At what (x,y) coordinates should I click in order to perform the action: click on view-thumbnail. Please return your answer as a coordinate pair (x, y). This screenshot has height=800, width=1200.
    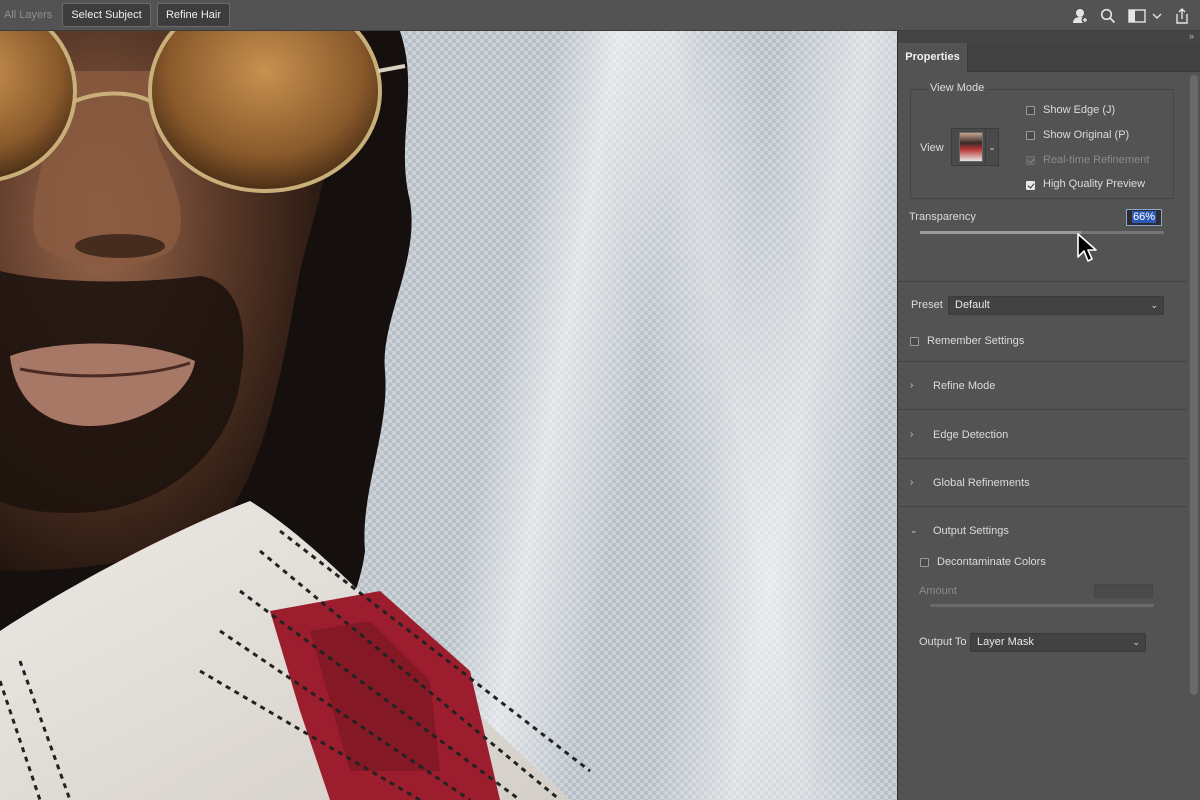
    Looking at the image, I should click on (971, 147).